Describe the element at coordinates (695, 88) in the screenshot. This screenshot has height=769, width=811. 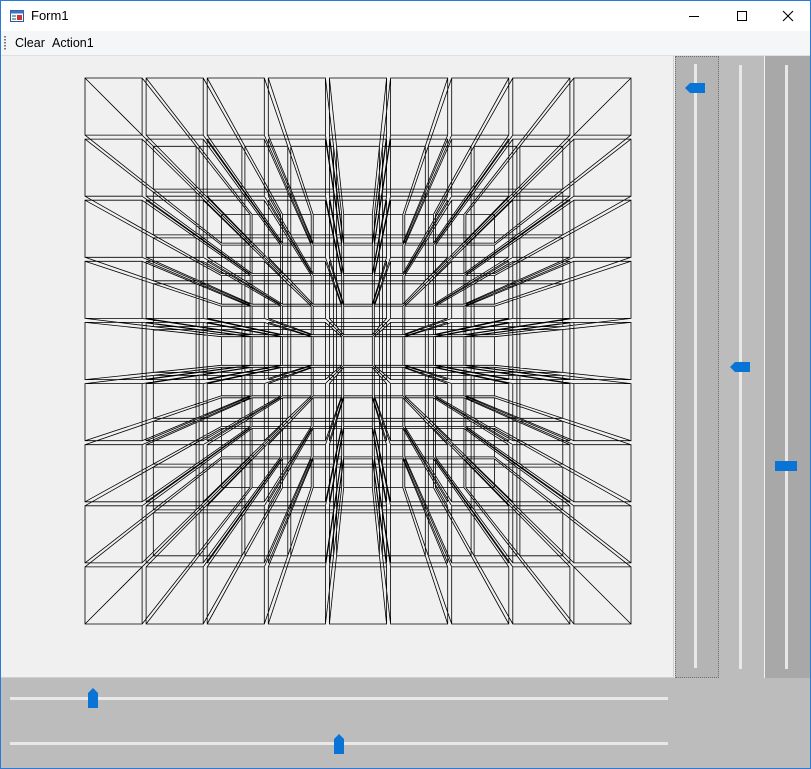
I see `vertical-trackbar-1-thumb` at that location.